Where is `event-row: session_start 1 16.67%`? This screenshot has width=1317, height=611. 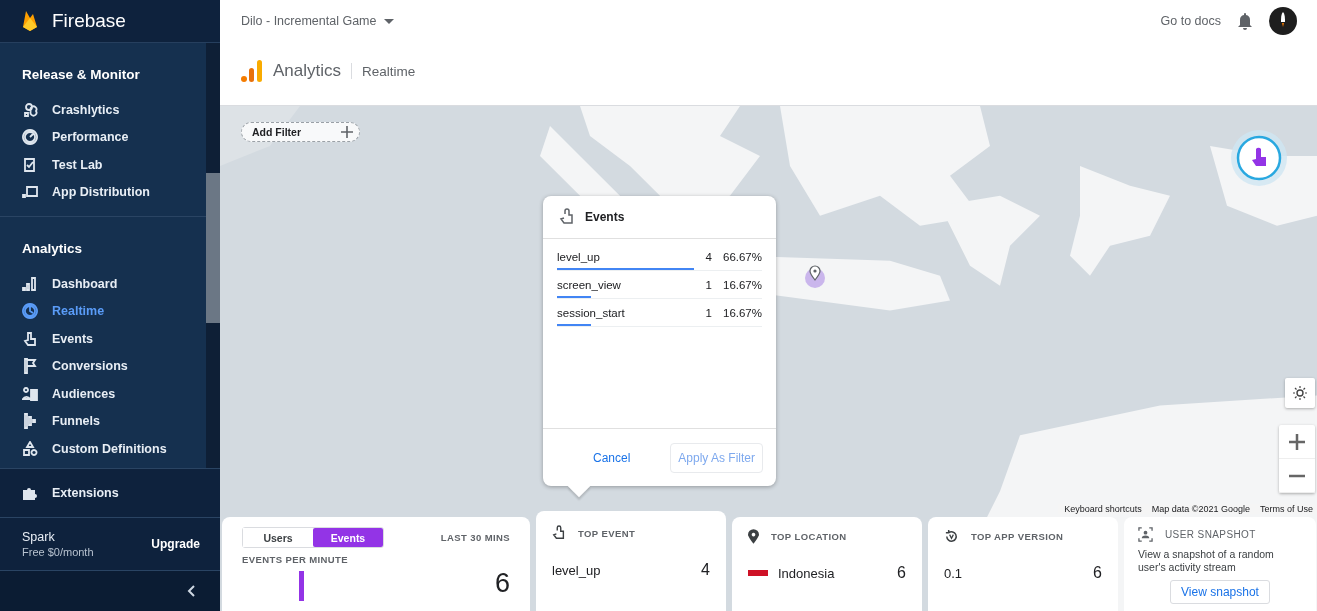
event-row: session_start 1 16.67% is located at coordinates (659, 313).